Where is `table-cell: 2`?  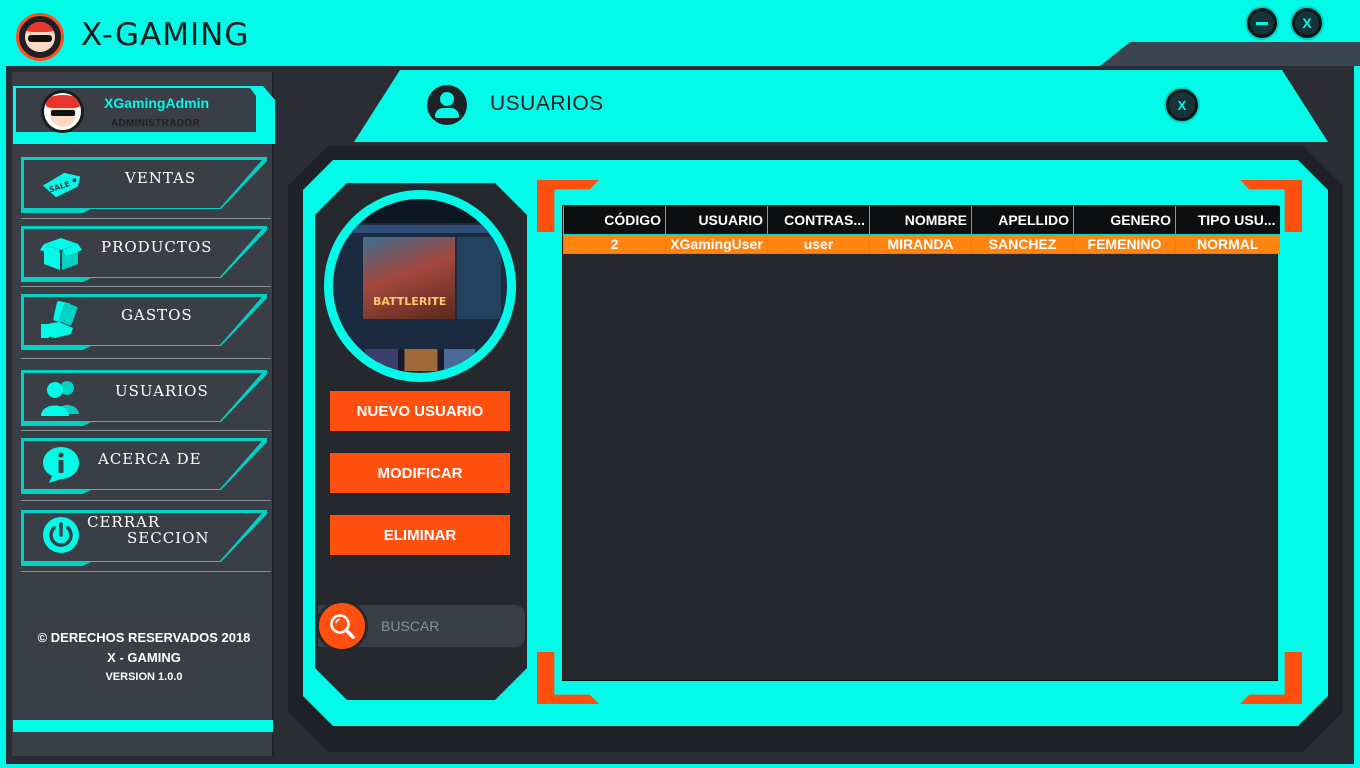
table-cell: 2 is located at coordinates (614, 243).